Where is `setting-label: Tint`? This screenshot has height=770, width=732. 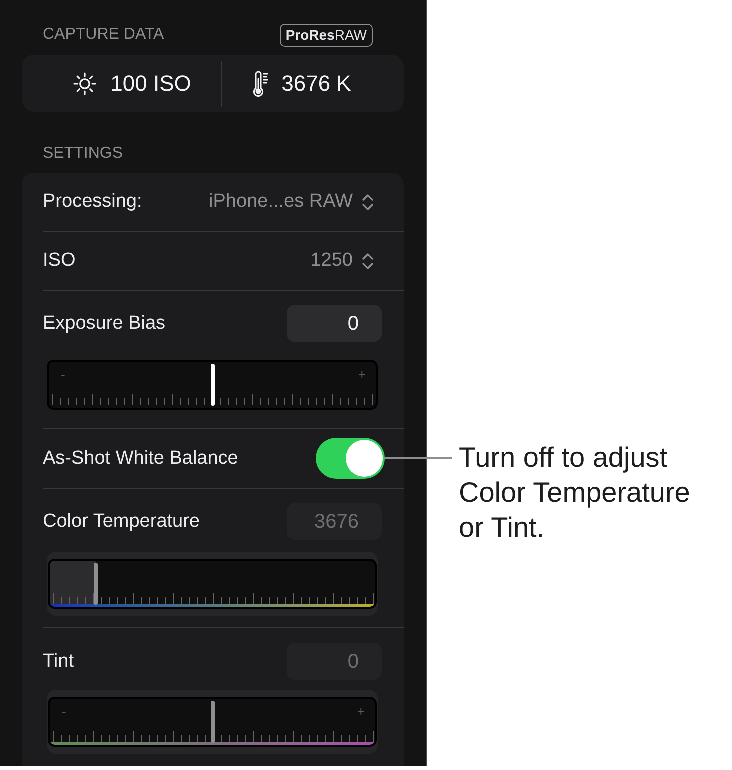
setting-label: Tint is located at coordinates (58, 662).